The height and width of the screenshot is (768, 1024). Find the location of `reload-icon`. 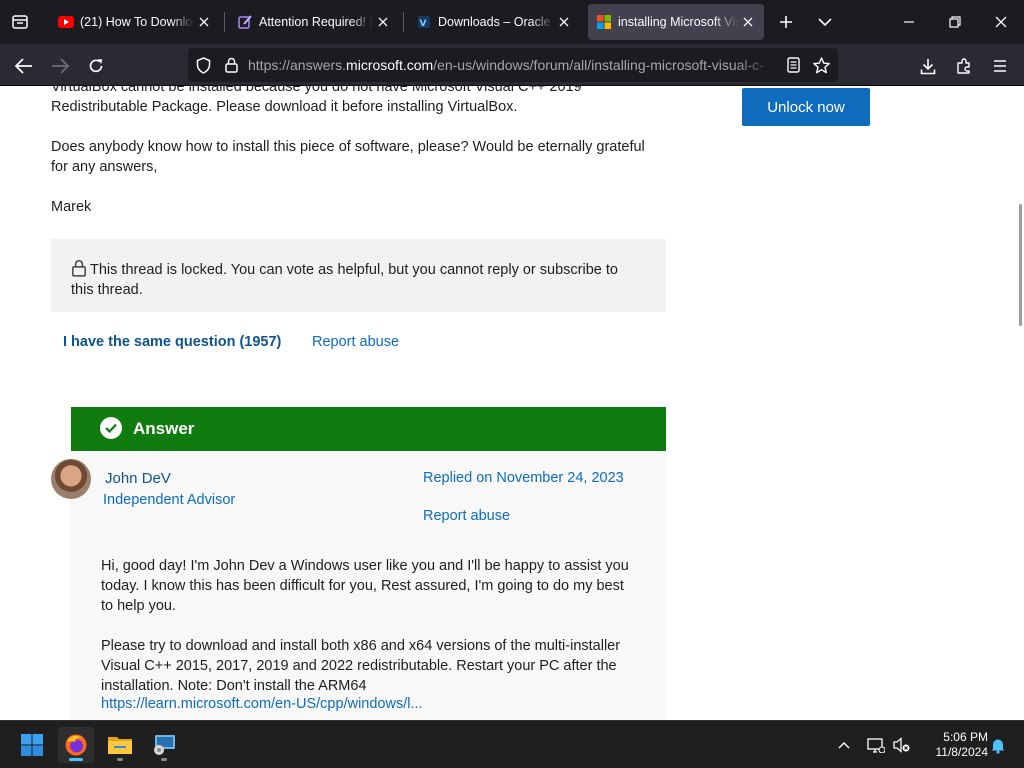

reload-icon is located at coordinates (96, 66).